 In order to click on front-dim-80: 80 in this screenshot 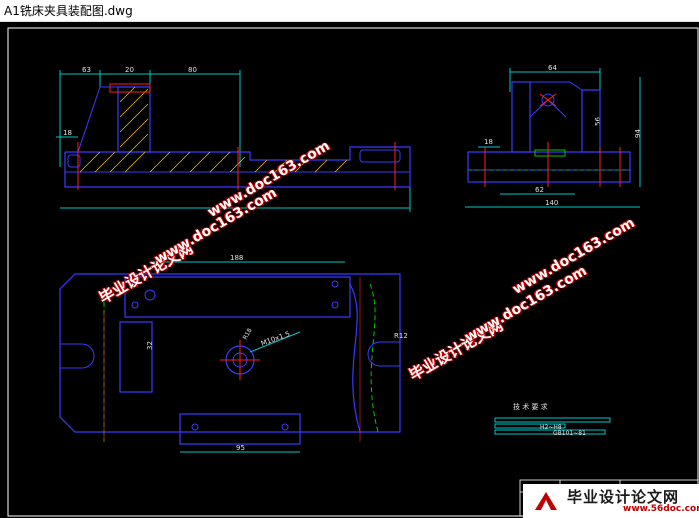, I will do `click(192, 70)`.